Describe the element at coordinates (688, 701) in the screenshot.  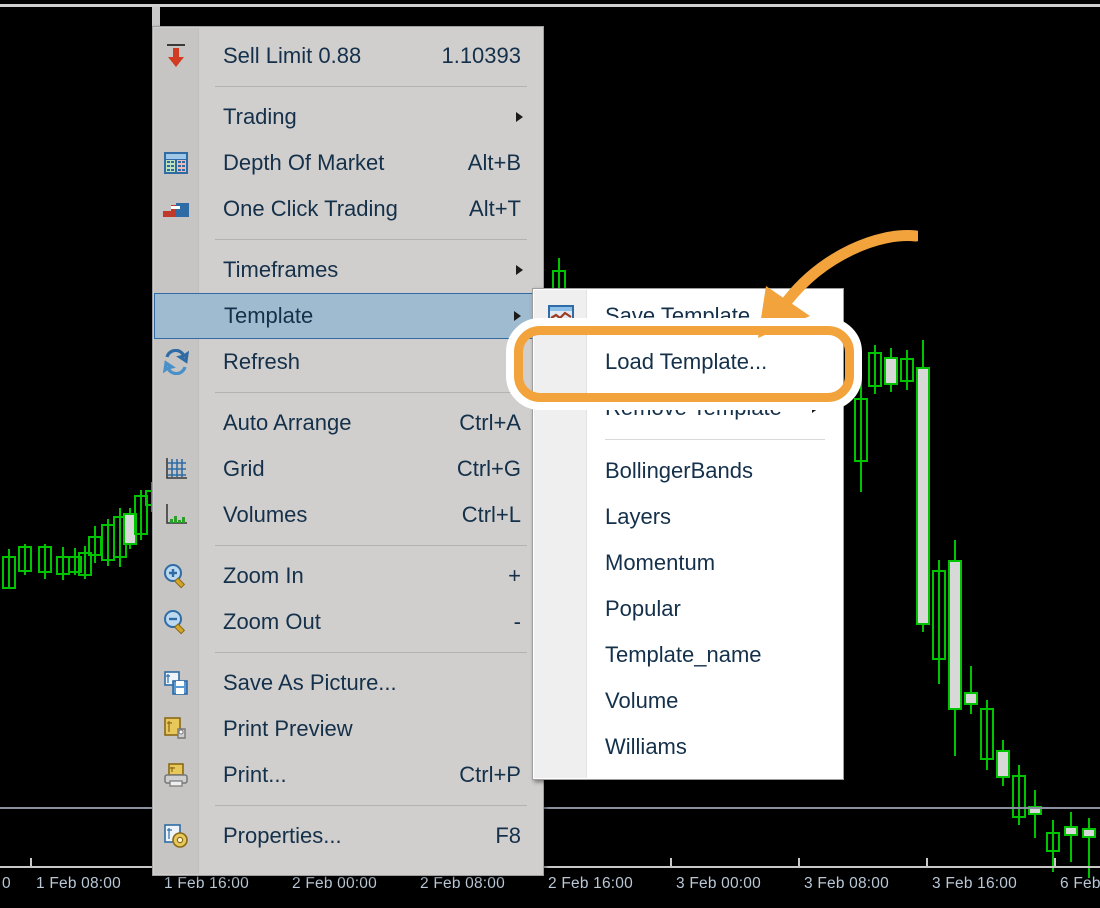
I see `submenu-item-volume: Volume` at that location.